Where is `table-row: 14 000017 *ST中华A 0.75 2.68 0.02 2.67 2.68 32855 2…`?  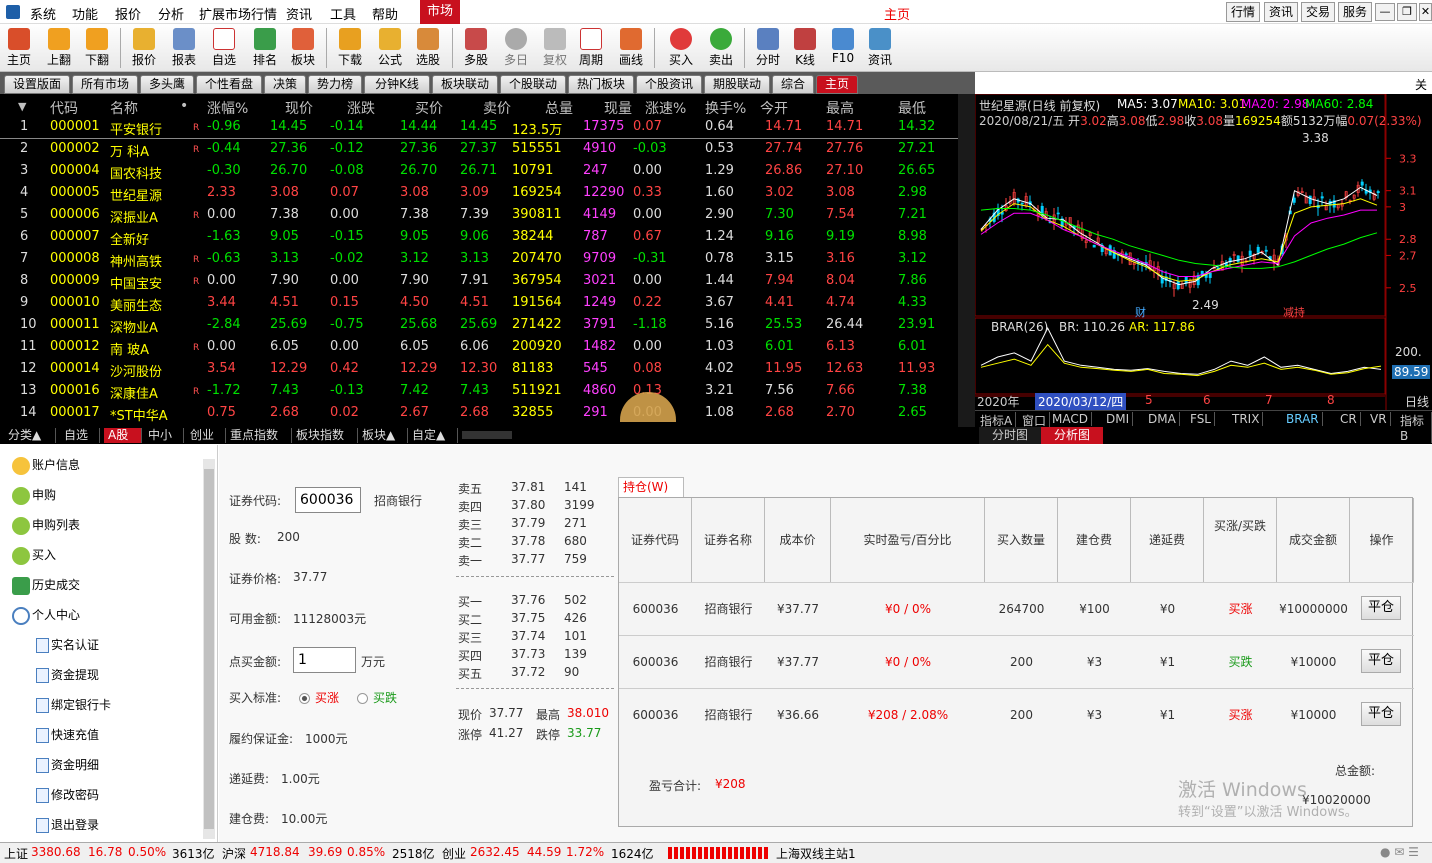
table-row: 14 000017 *ST中华A 0.75 2.68 0.02 2.67 2.68 32855 2… is located at coordinates (479, 414).